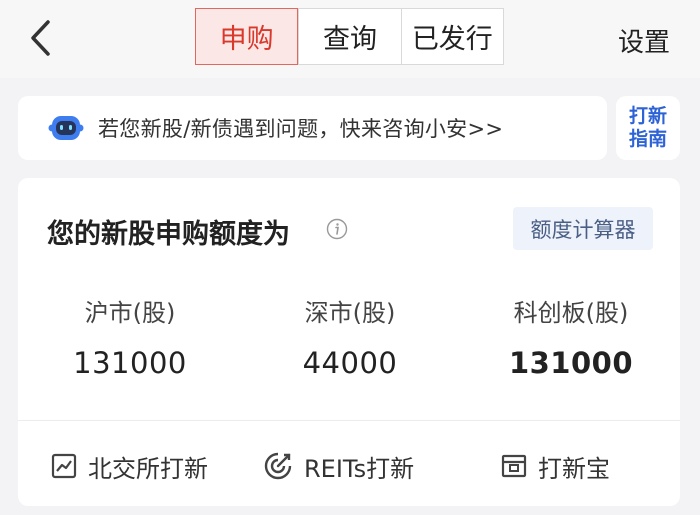 This screenshot has height=515, width=700. What do you see at coordinates (514, 466) in the screenshot?
I see `box-icon` at bounding box center [514, 466].